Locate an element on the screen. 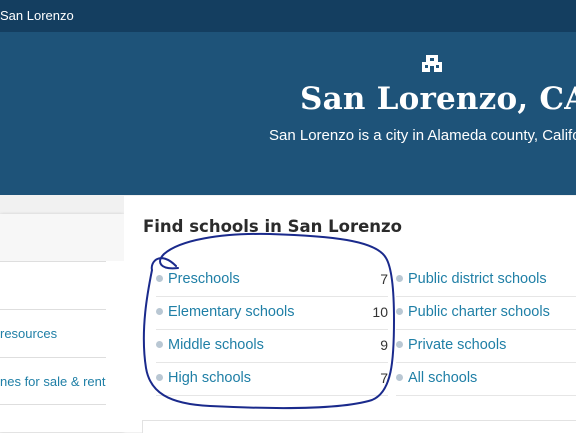 This screenshot has width=576, height=433. sidebar-header is located at coordinates (62, 237).